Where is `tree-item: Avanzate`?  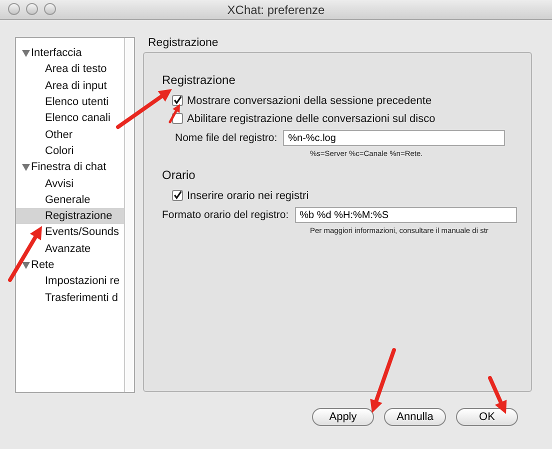 tree-item: Avanzate is located at coordinates (70, 248).